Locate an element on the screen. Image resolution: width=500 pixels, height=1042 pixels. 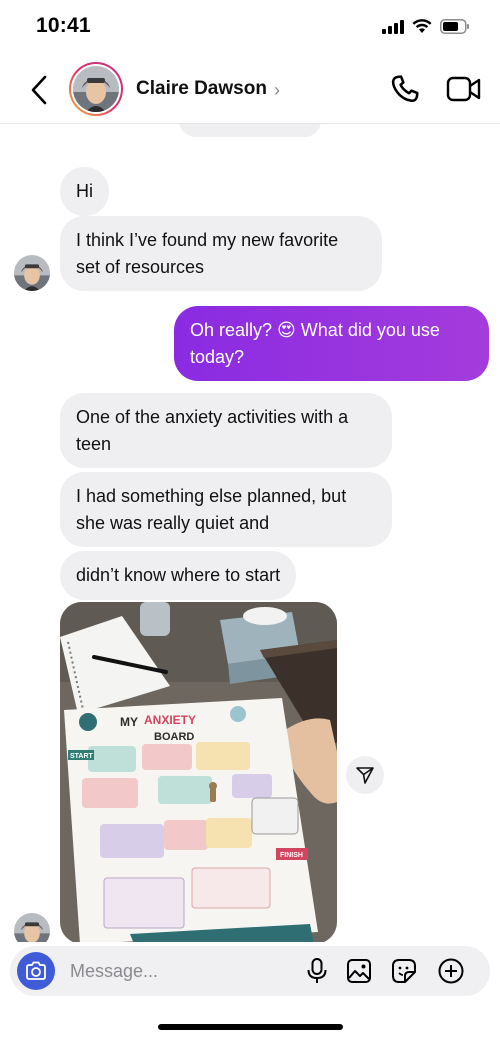
gallery-button is located at coordinates (359, 971).